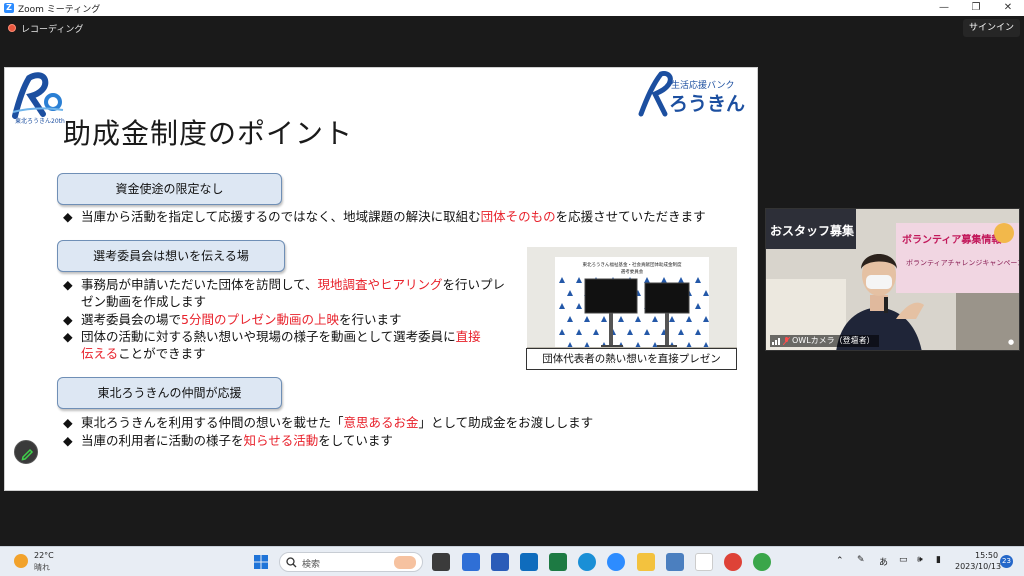 This screenshot has height=576, width=1024. Describe the element at coordinates (441, 562) in the screenshot. I see `task-view-icon` at that location.